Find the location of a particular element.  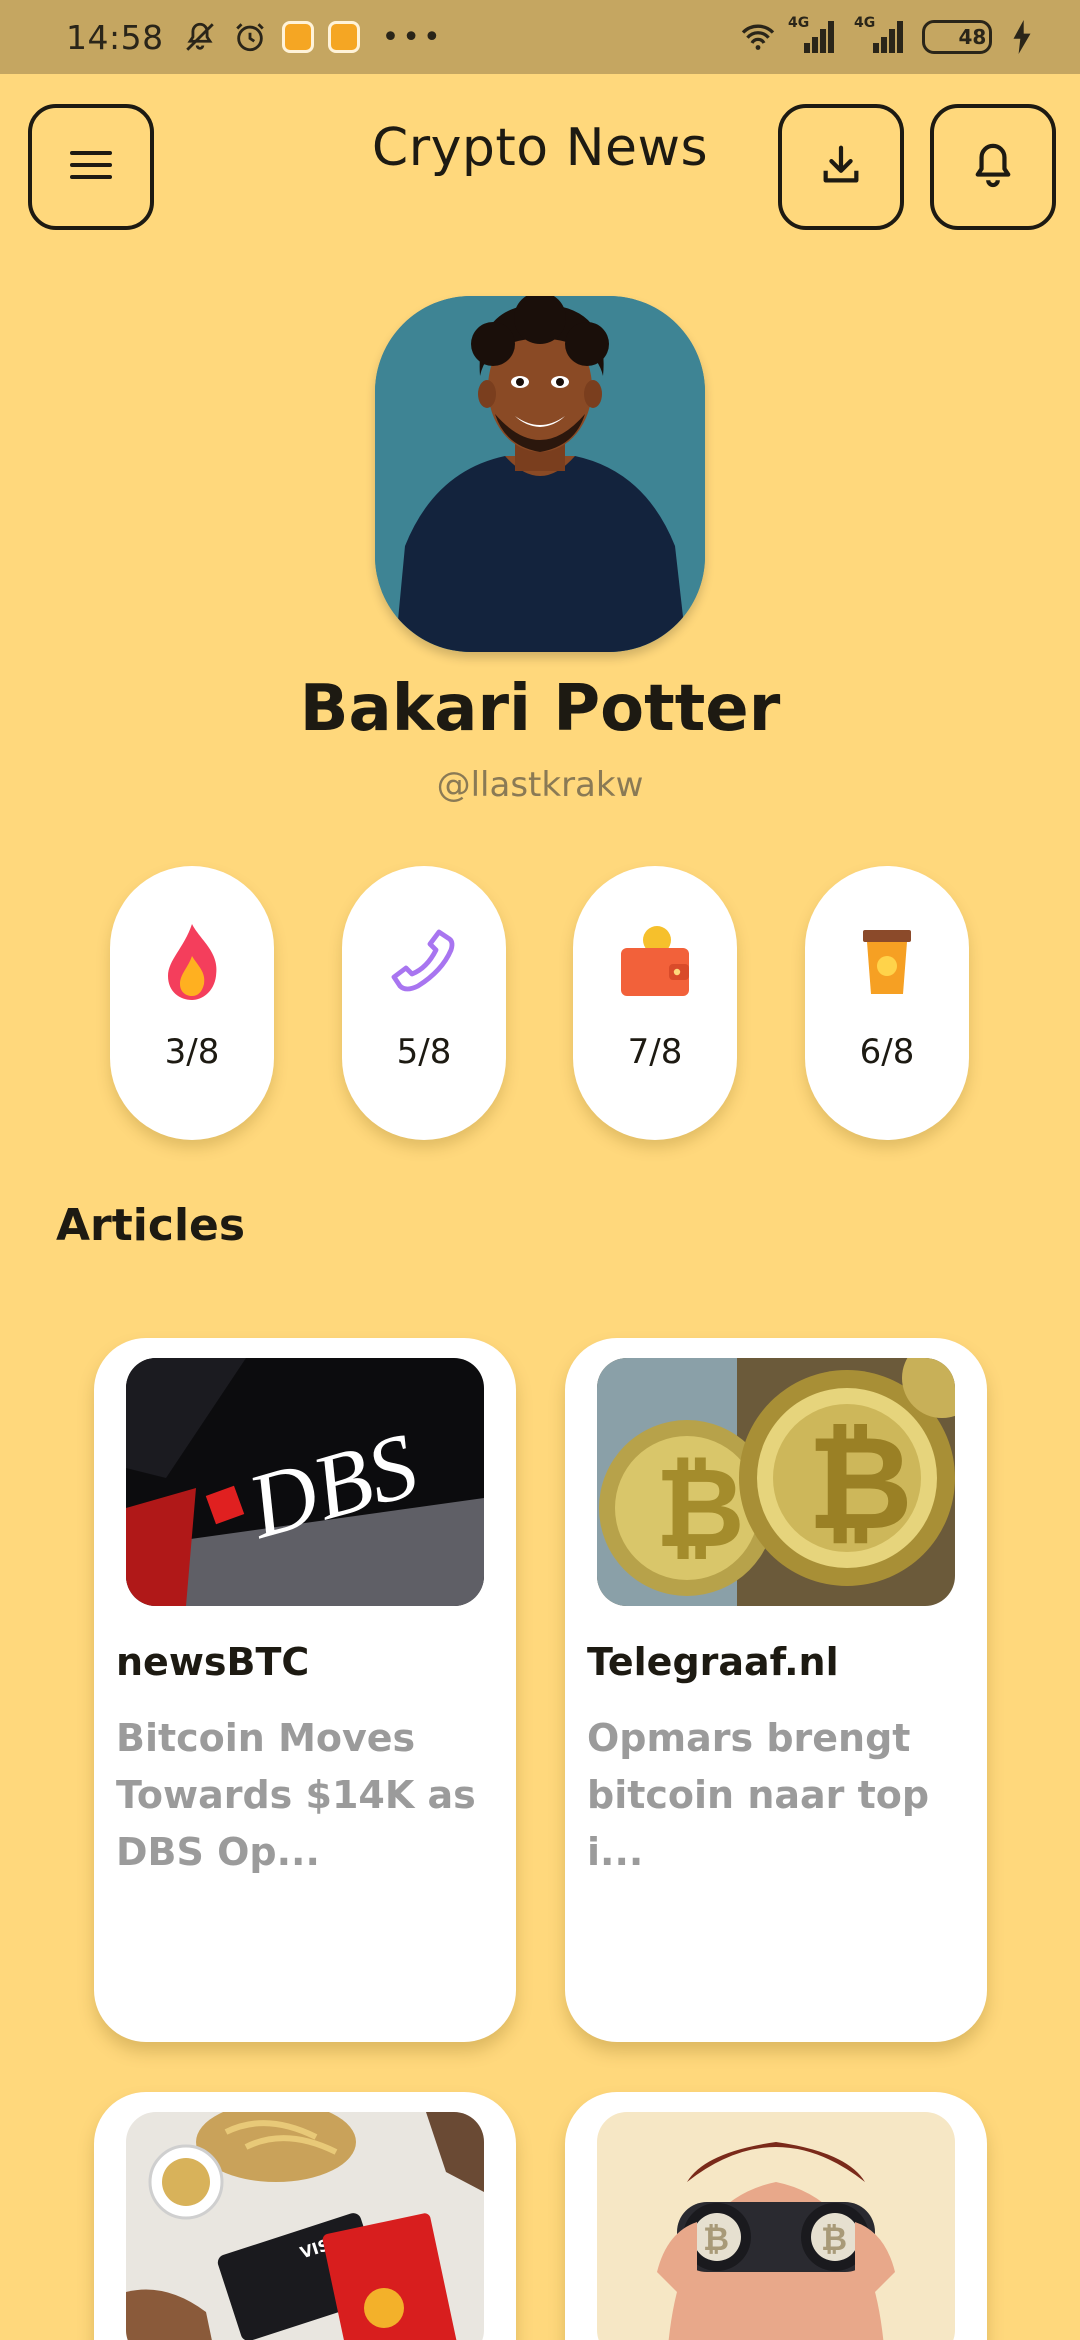

article-card: ₿ ₿ is located at coordinates (776, 2216).